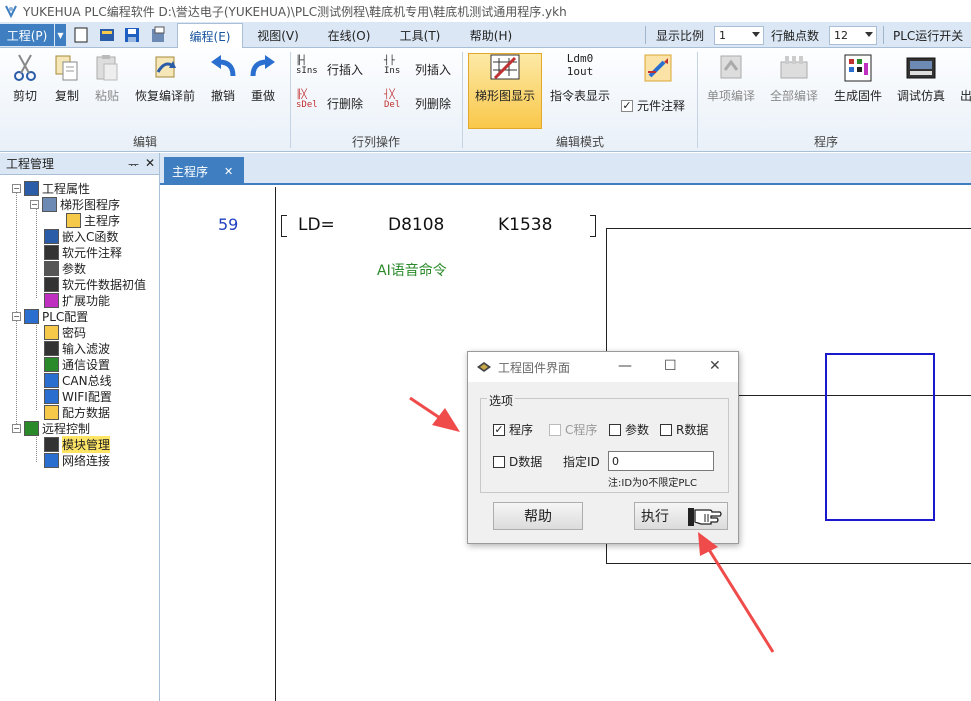 Image resolution: width=971 pixels, height=701 pixels. Describe the element at coordinates (417, 69) in the screenshot. I see `col-insert-button: ┤├ Ins 列插入` at that location.